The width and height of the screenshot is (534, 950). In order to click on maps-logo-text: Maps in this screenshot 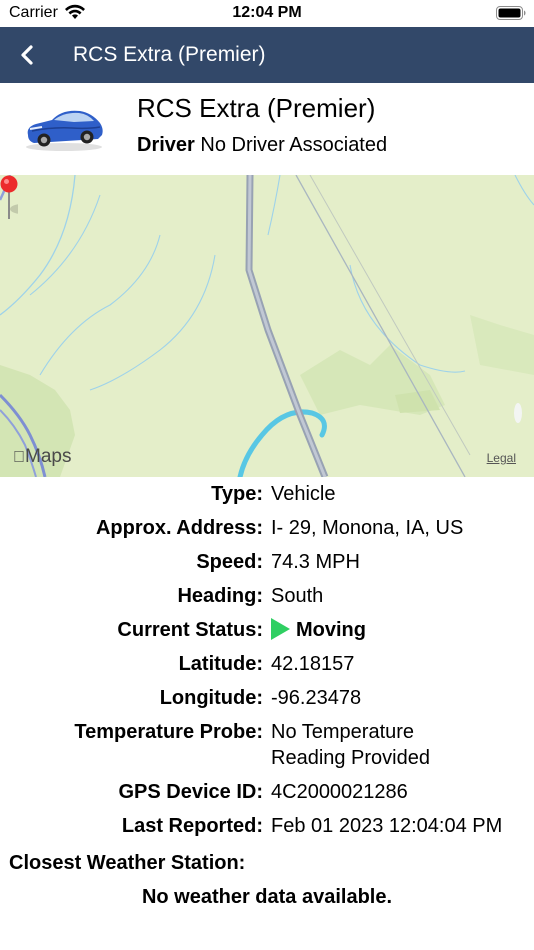, I will do `click(42, 456)`.